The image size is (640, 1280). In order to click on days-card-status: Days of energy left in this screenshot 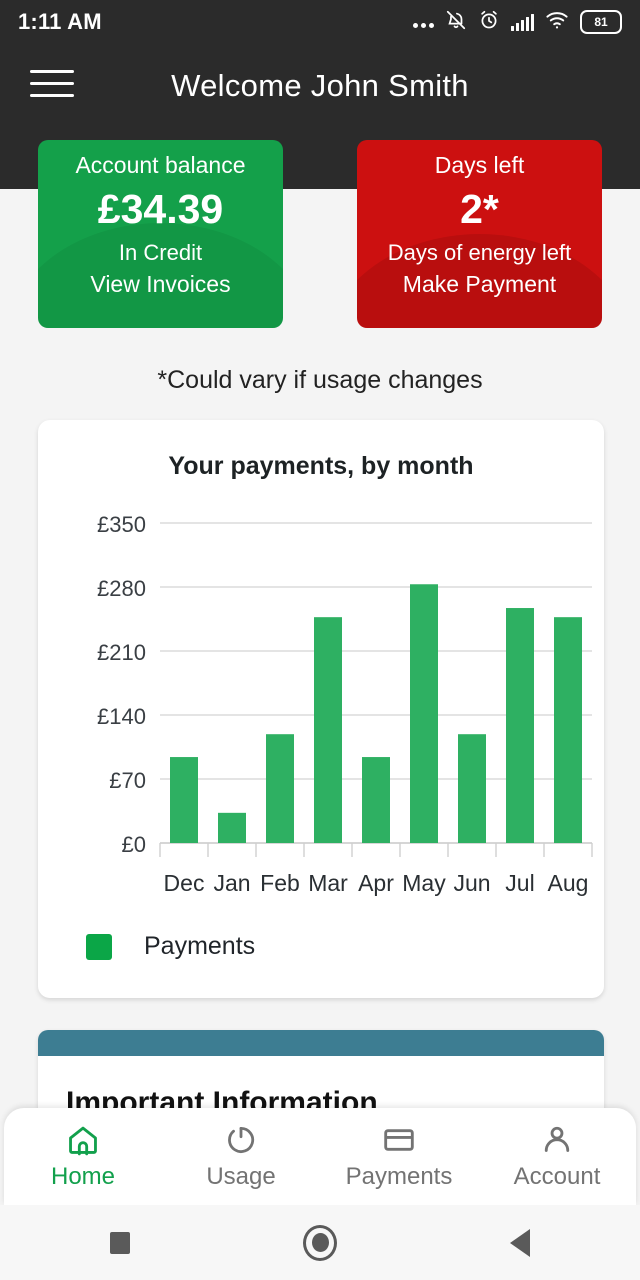, I will do `click(479, 252)`.